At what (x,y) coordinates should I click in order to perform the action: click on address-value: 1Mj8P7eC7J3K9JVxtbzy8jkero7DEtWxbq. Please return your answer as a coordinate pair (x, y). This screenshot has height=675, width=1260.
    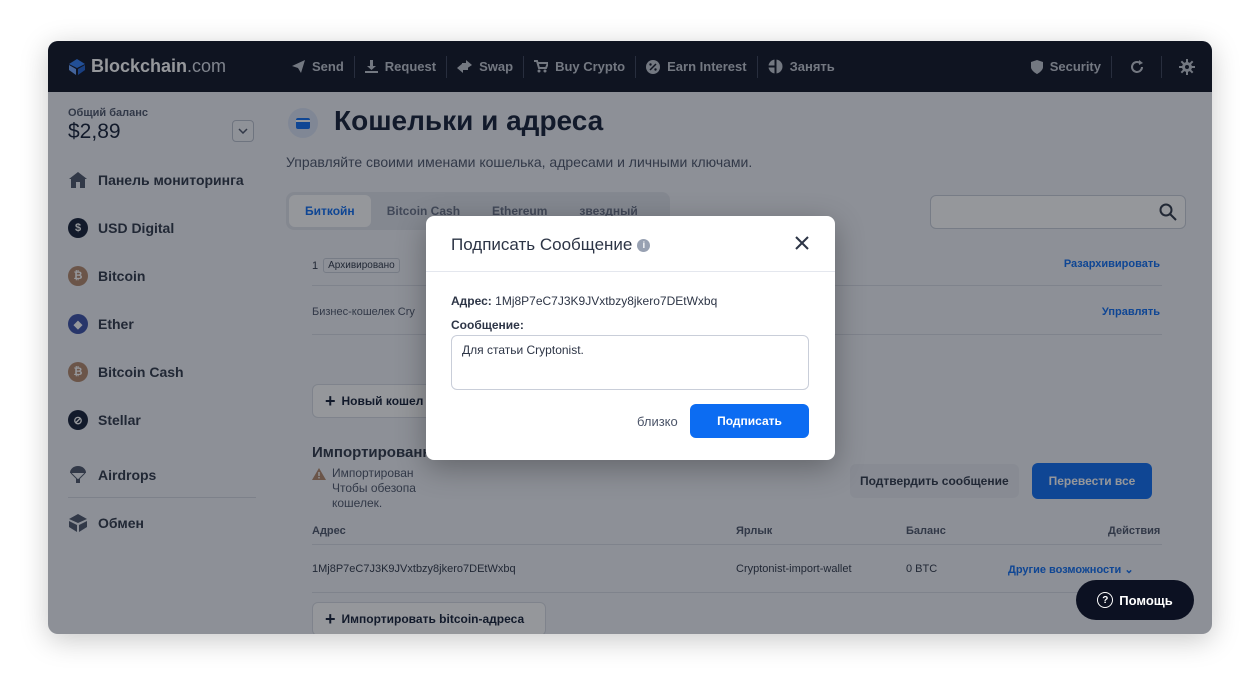
    Looking at the image, I should click on (606, 301).